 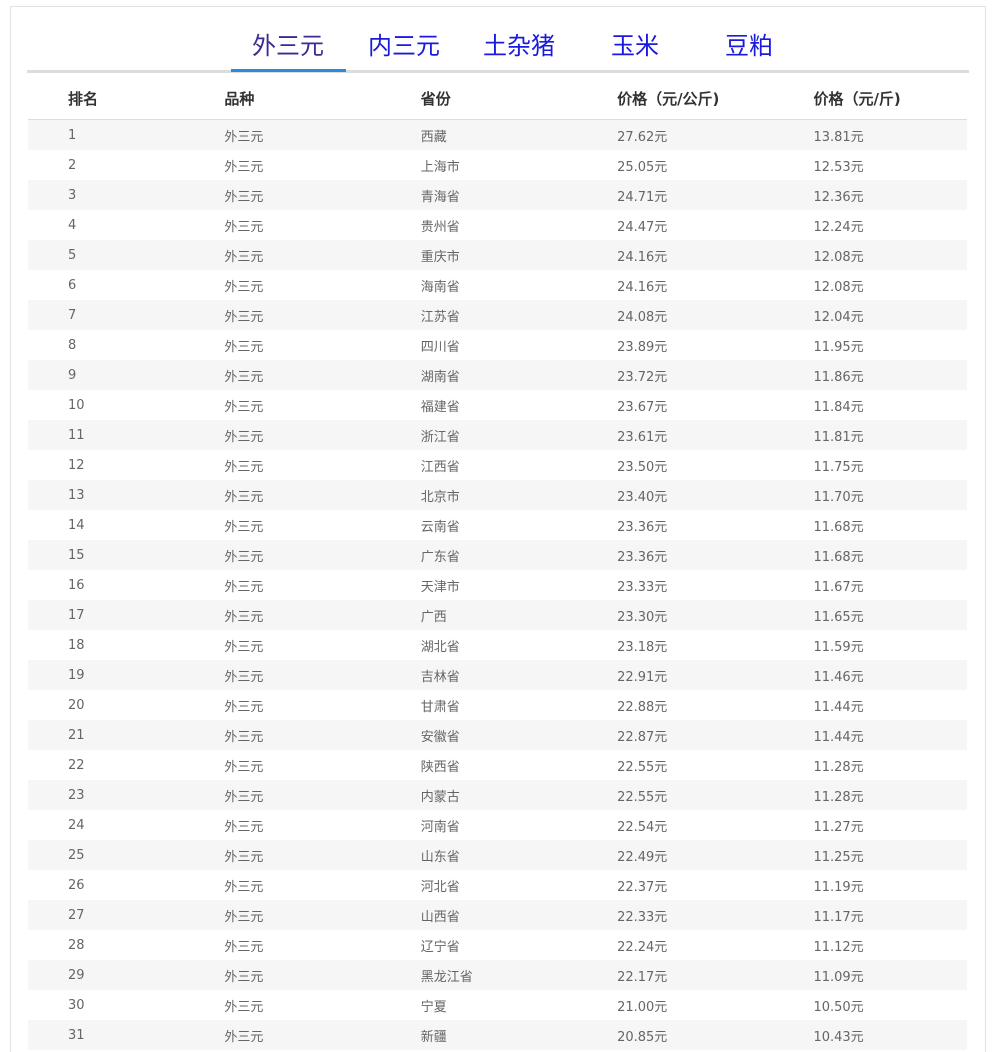 I want to click on table-row: 31 外三元 新疆 20.85元 10.43元, so click(x=497, y=1035).